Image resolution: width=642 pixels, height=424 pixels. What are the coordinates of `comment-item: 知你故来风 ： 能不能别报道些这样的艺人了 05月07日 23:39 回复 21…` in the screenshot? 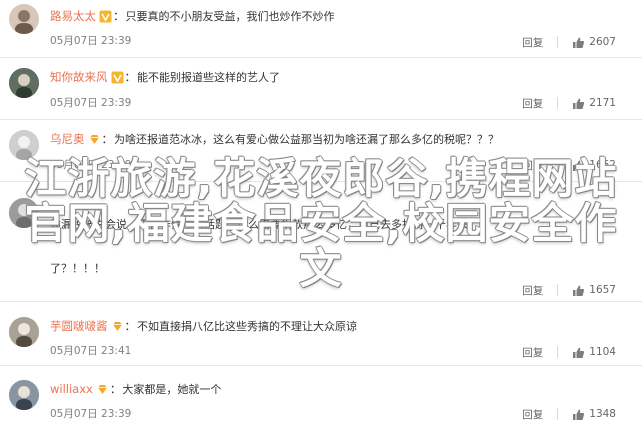 It's located at (321, 89).